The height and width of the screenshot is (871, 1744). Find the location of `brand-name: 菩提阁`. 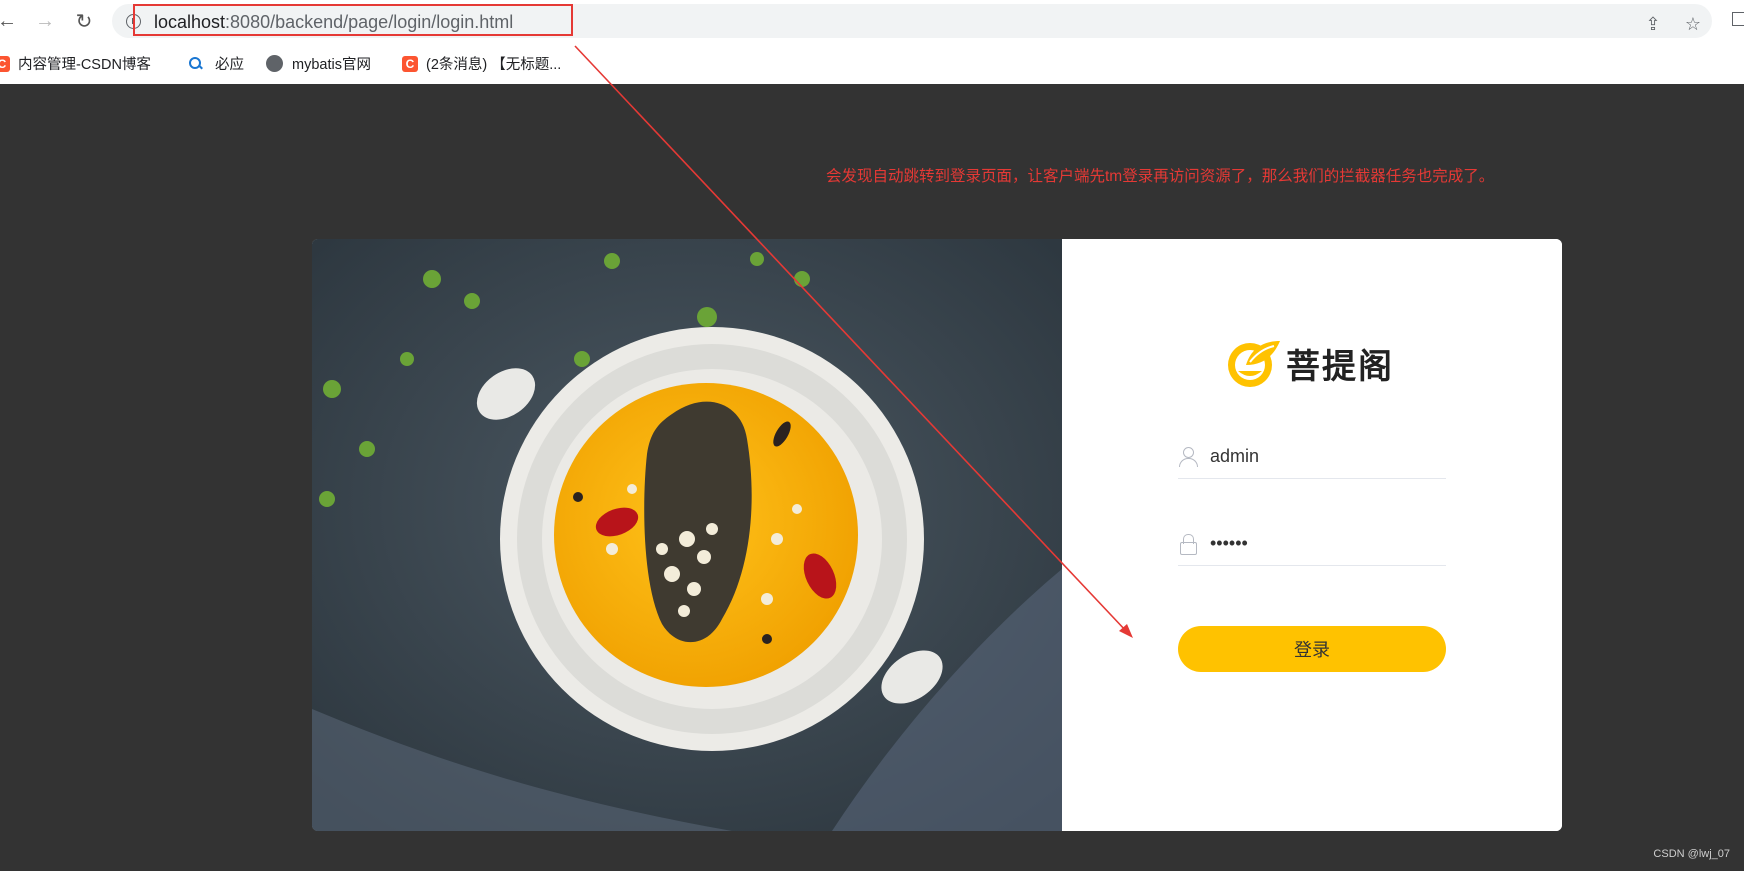

brand-name: 菩提阁 is located at coordinates (1340, 366).